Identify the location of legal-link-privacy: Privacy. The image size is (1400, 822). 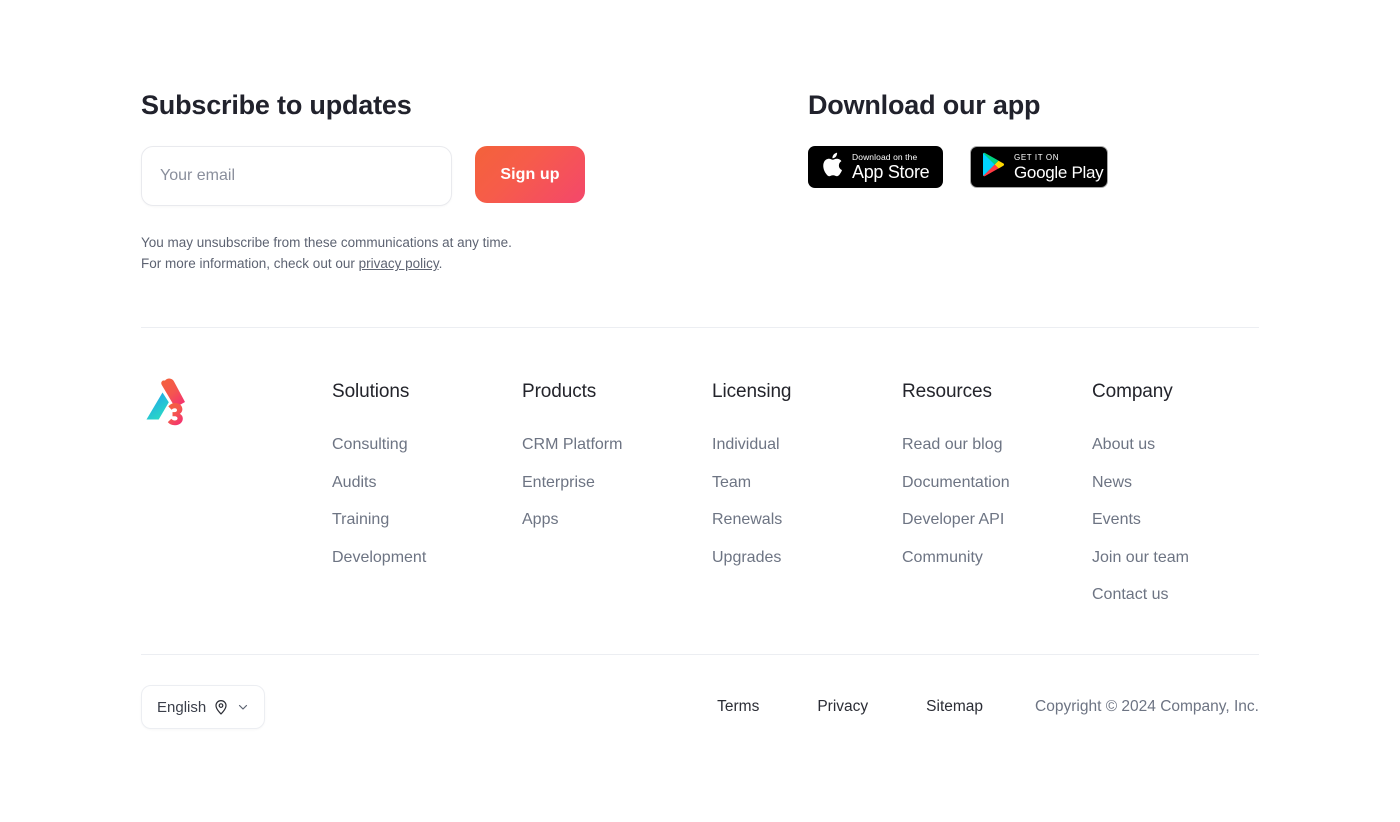
(842, 707).